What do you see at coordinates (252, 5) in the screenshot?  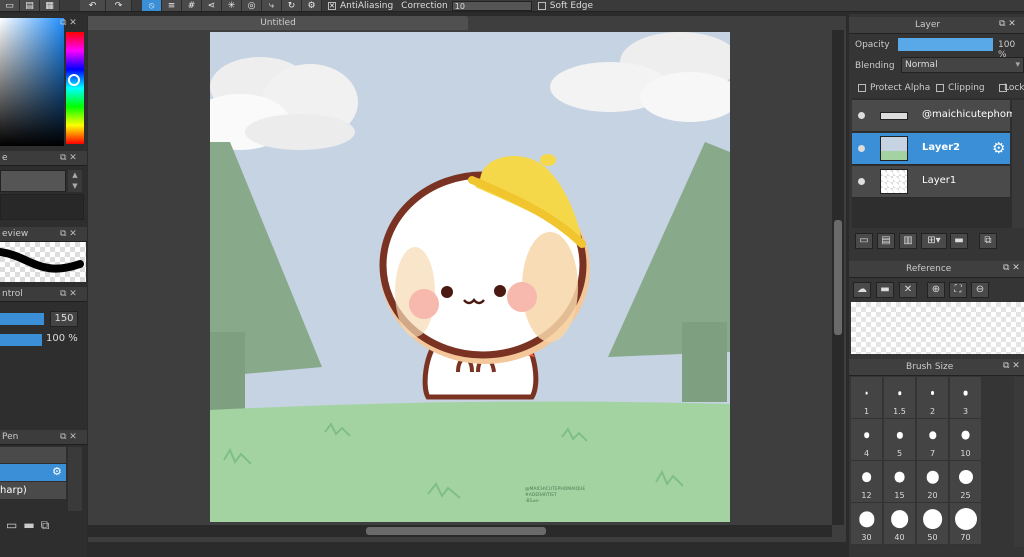 I see `snap-circle-icon: ◎` at bounding box center [252, 5].